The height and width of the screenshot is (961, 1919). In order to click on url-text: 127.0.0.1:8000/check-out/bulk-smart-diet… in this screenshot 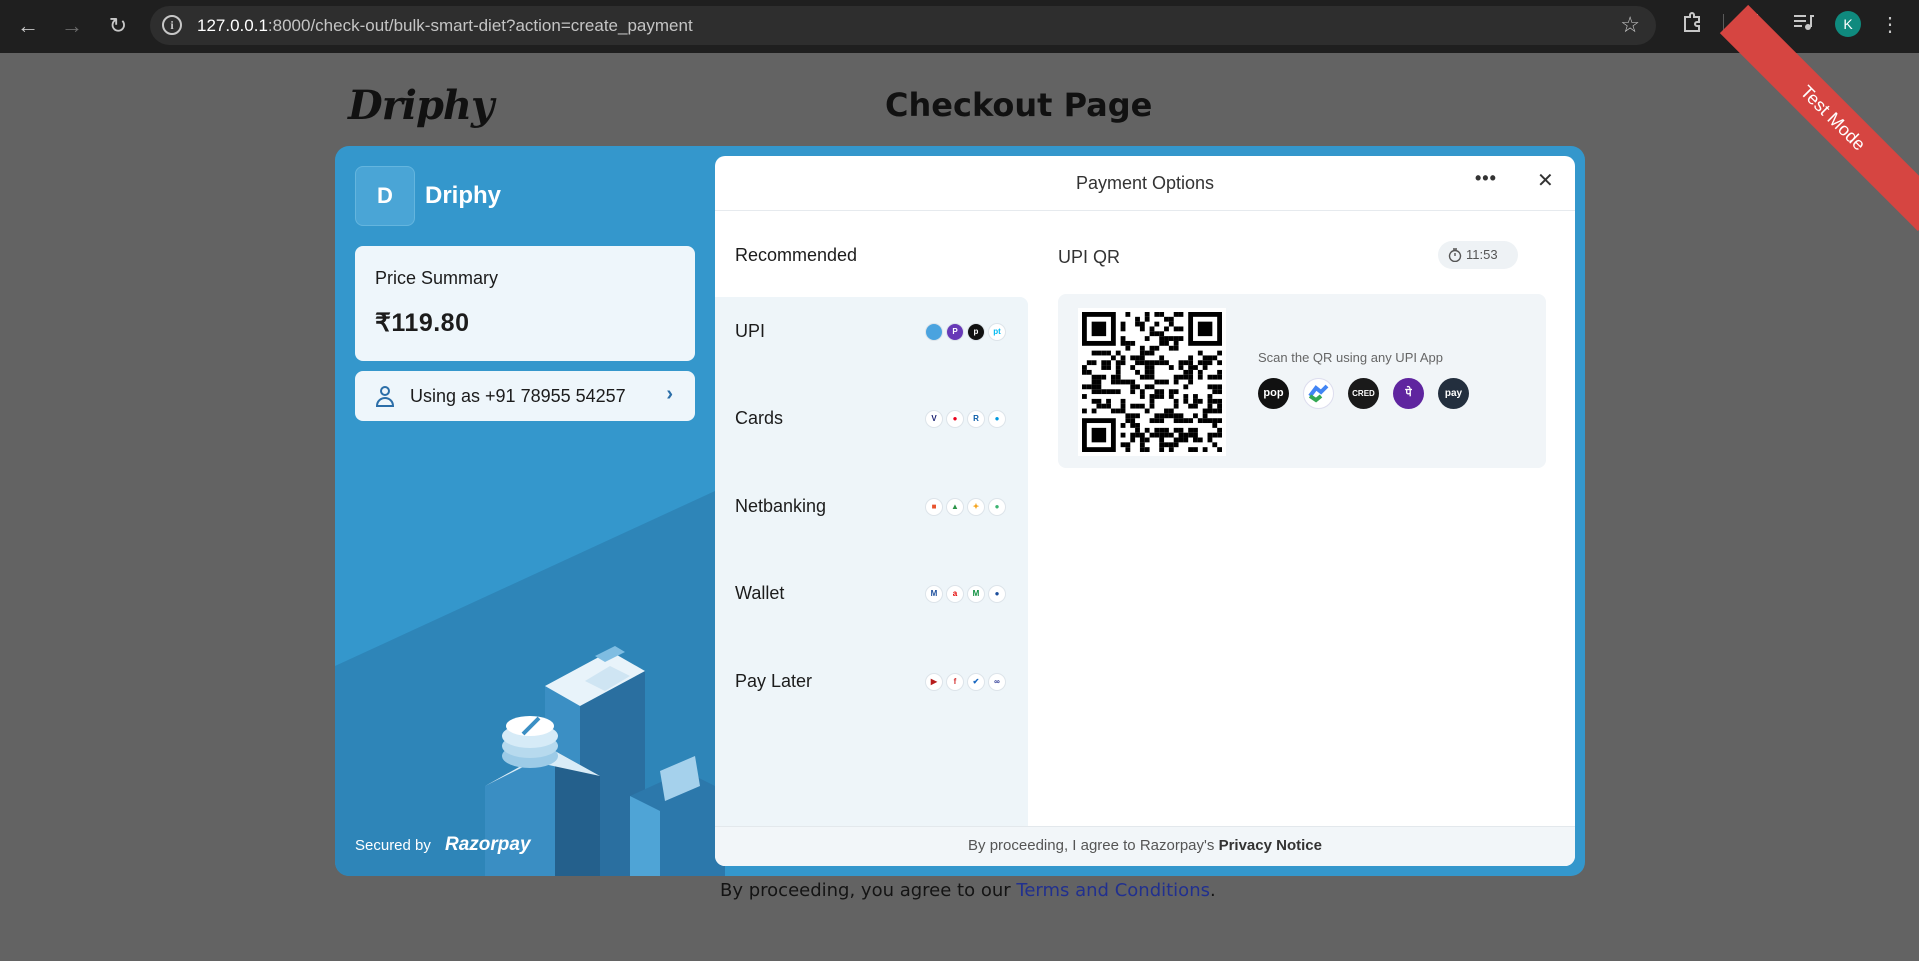, I will do `click(445, 25)`.